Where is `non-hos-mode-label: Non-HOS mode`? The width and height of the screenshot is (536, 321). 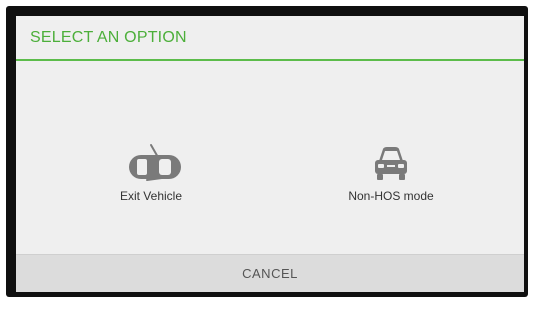
non-hos-mode-label: Non-HOS mode is located at coordinates (391, 196).